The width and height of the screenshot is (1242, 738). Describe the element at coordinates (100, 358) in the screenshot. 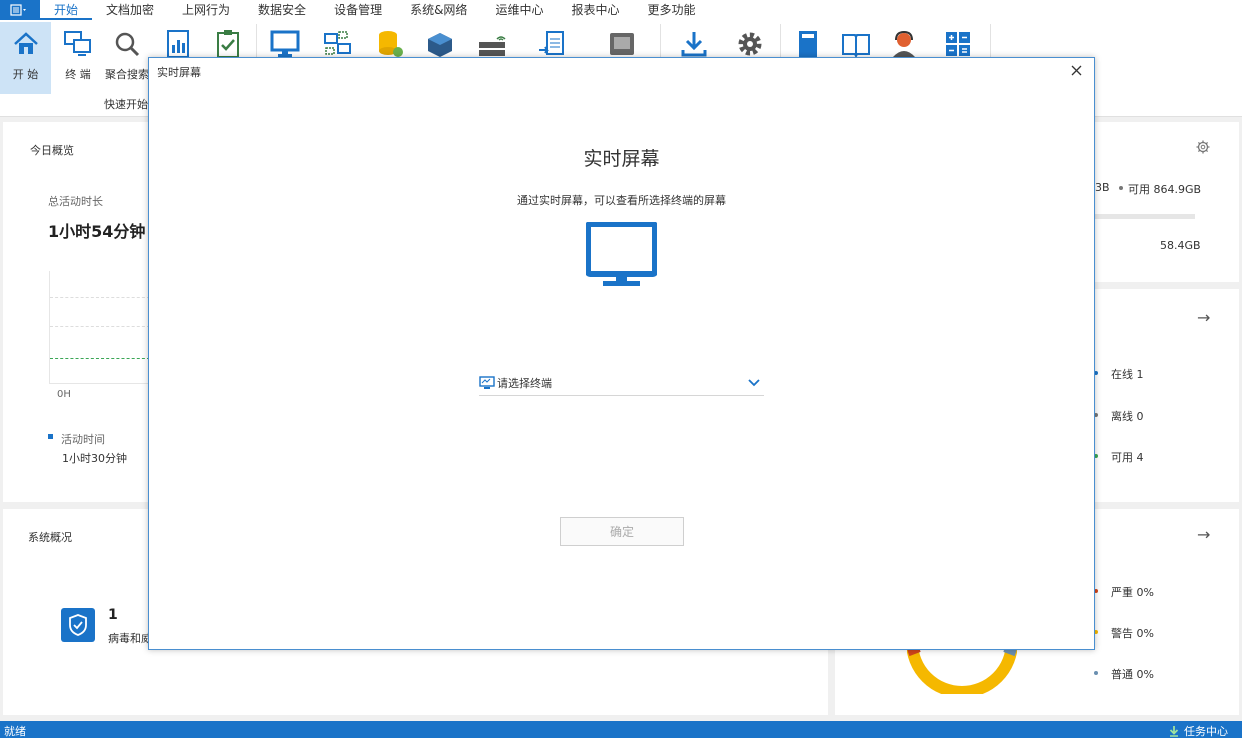

I see `activity-line` at that location.